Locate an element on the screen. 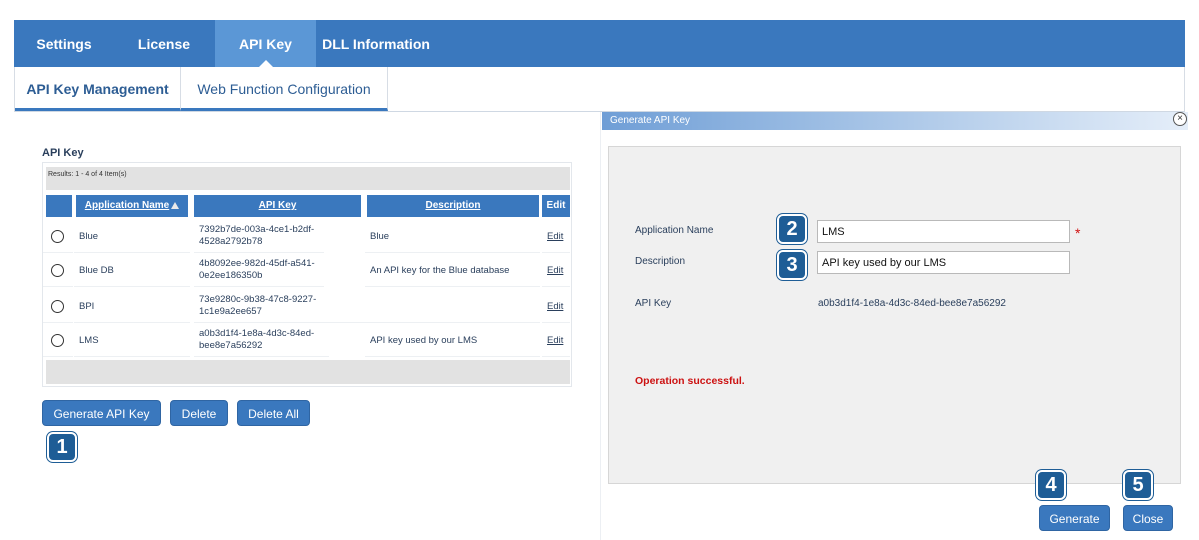  dialog-title-bar: Generate API Key is located at coordinates (895, 121).